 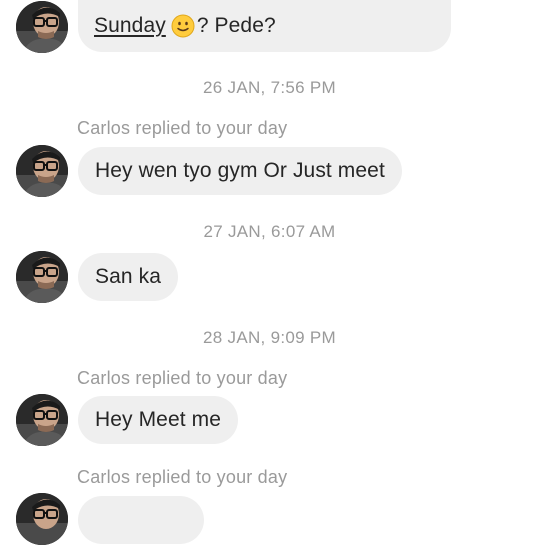 I want to click on message-text: ? Pede?, so click(x=236, y=25).